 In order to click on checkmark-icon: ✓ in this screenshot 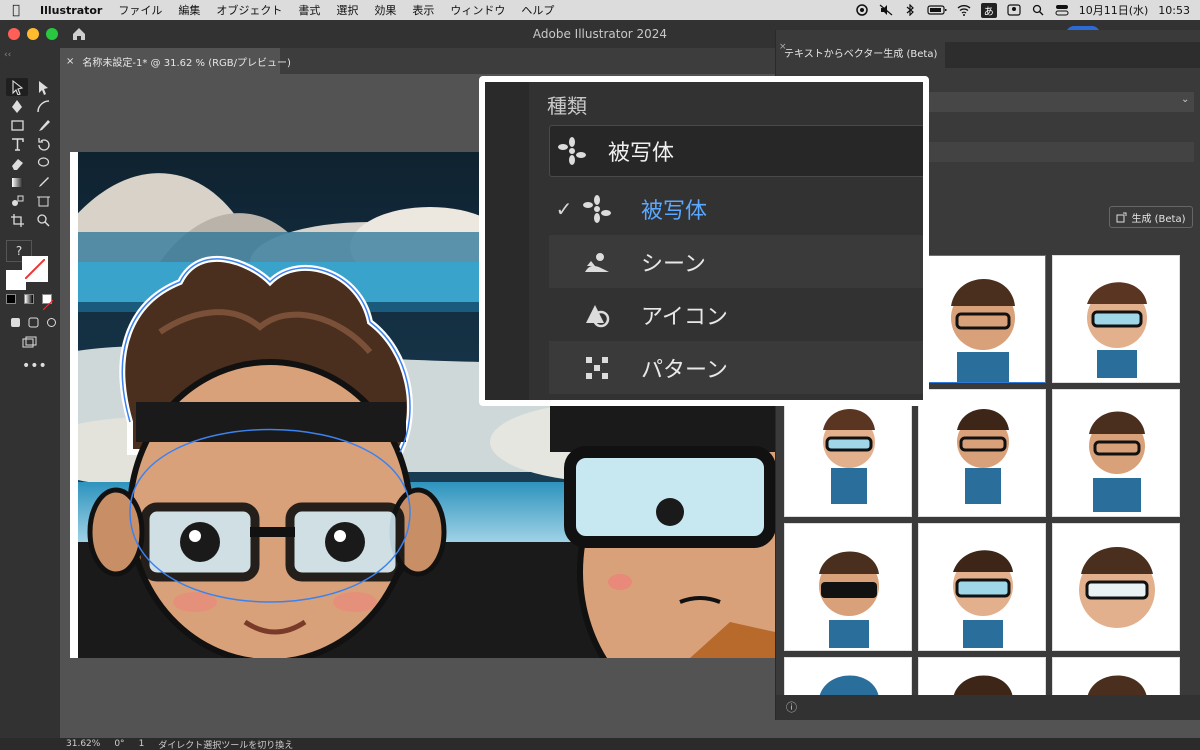, I will do `click(564, 208)`.